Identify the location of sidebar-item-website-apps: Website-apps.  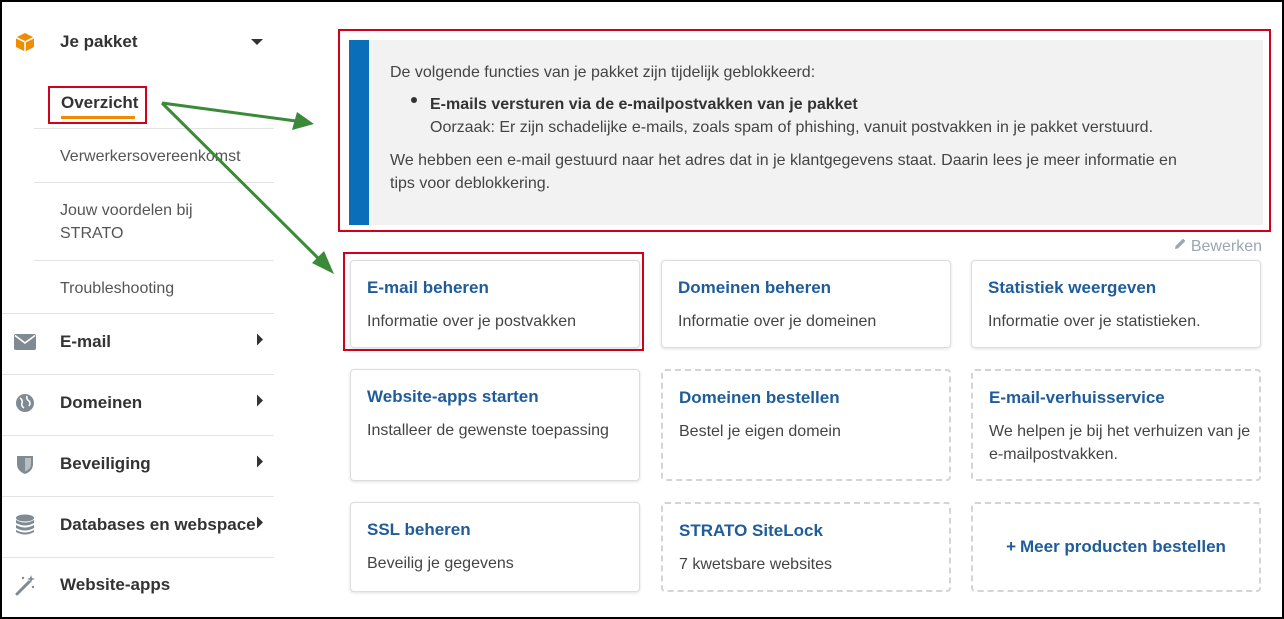
(138, 585).